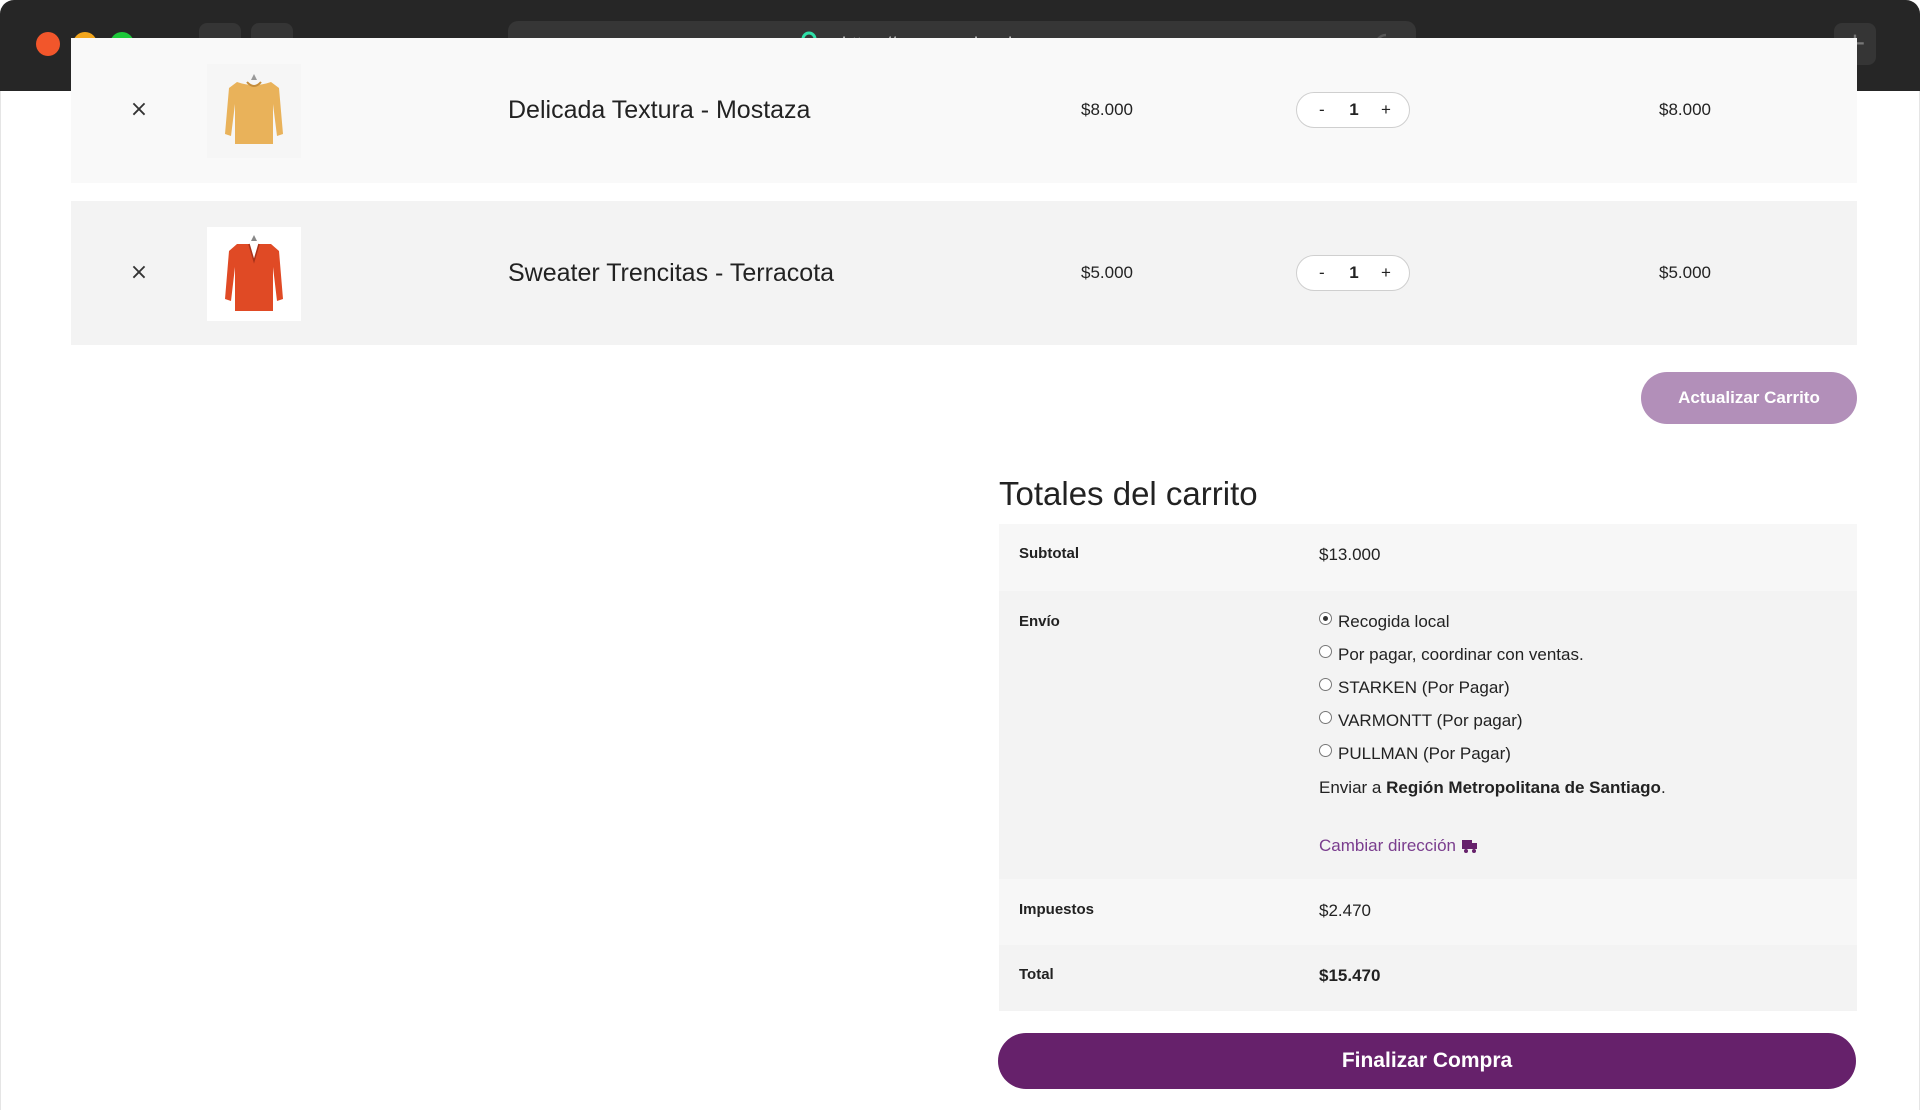 Image resolution: width=1920 pixels, height=1110 pixels. Describe the element at coordinates (1350, 554) in the screenshot. I see `subtotal-value: $13.000` at that location.